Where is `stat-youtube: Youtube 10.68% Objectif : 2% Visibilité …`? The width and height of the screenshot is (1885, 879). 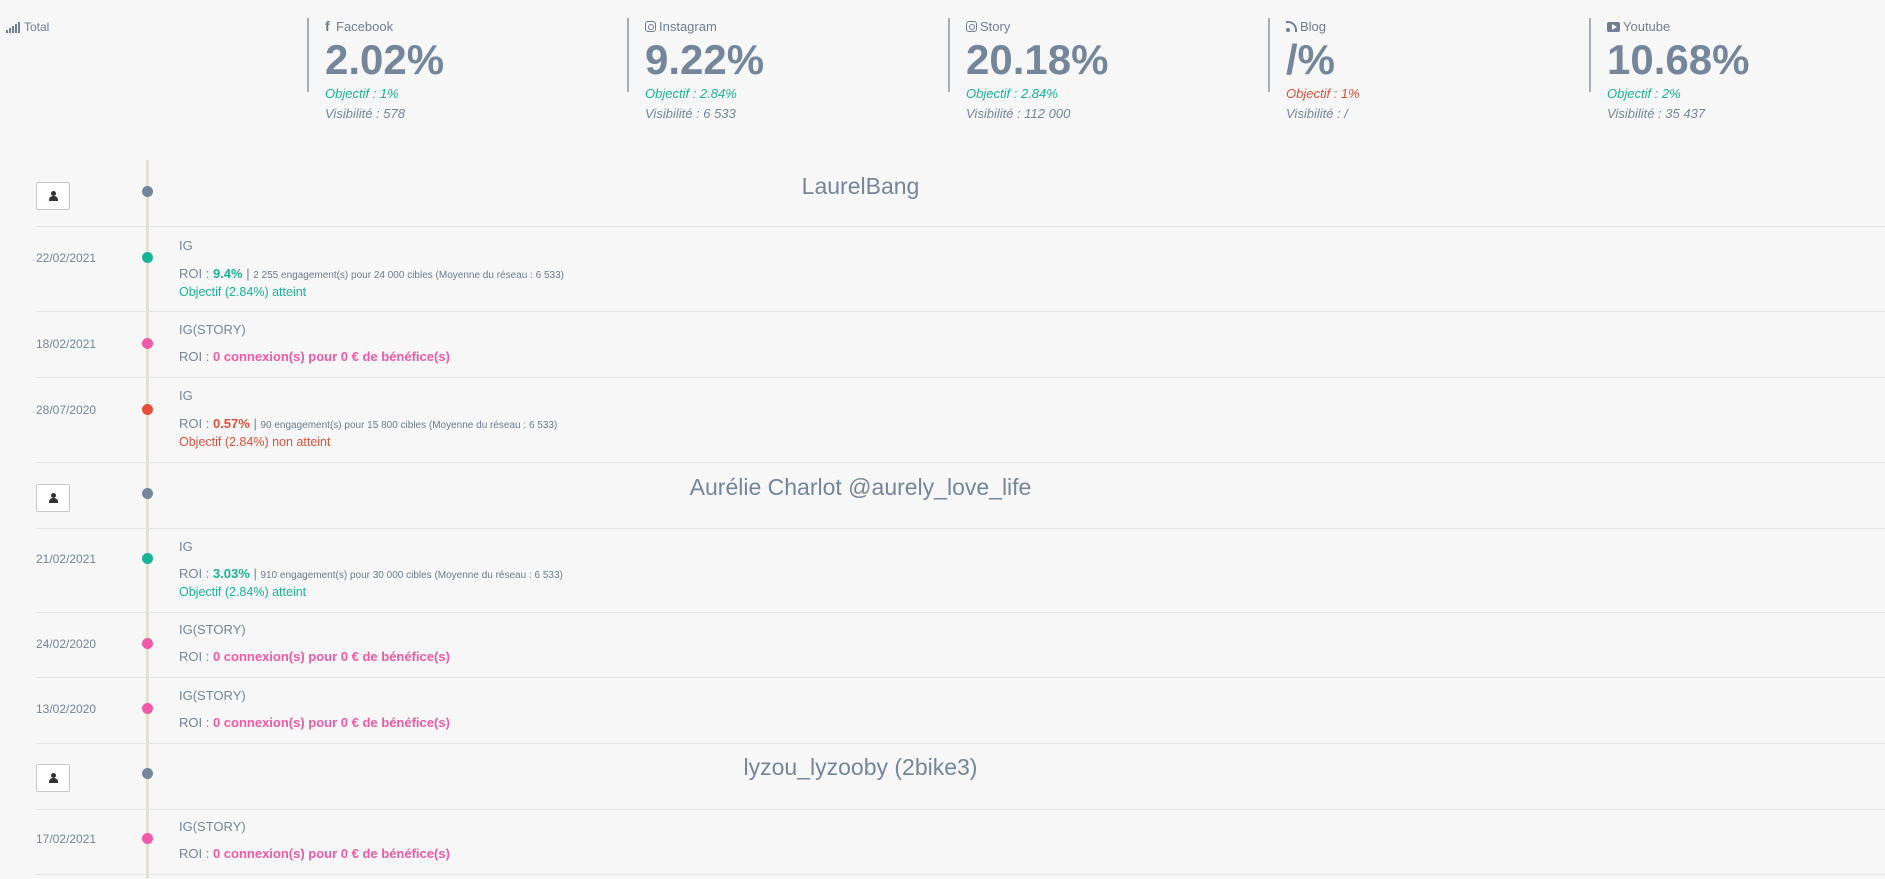 stat-youtube: Youtube 10.68% Objectif : 2% Visibilité … is located at coordinates (1669, 69).